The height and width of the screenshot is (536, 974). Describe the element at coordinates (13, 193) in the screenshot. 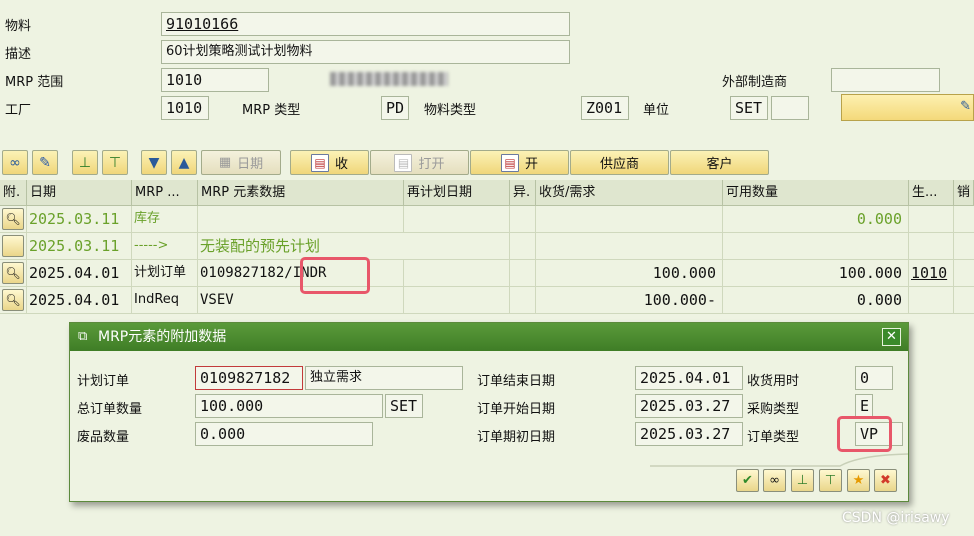

I see `col-header-attachment: 附.` at that location.